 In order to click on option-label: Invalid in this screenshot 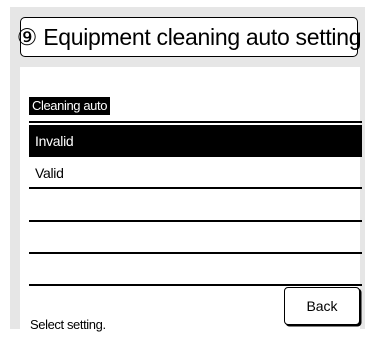, I will do `click(54, 141)`.